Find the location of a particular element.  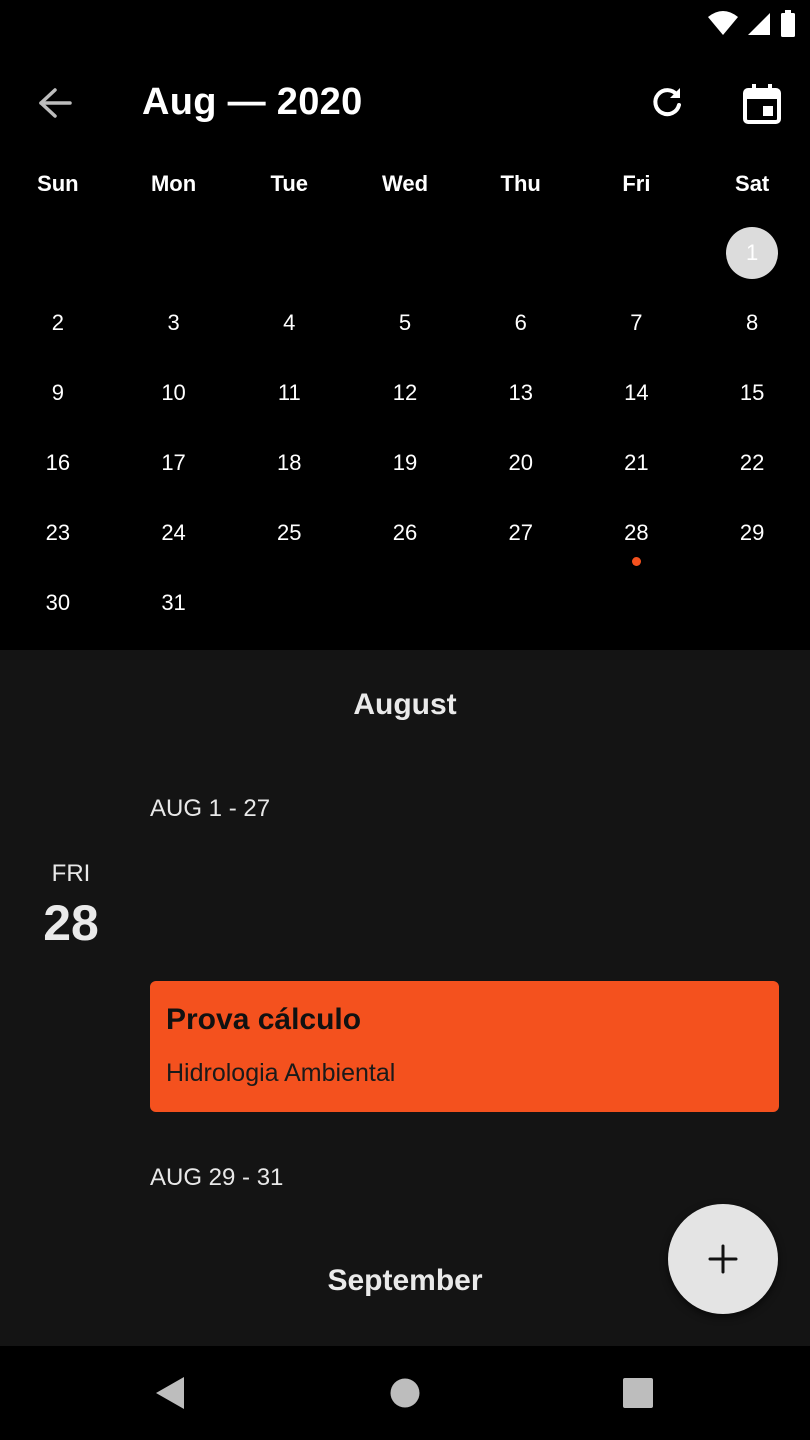

calendar-day: 13 is located at coordinates (521, 393).